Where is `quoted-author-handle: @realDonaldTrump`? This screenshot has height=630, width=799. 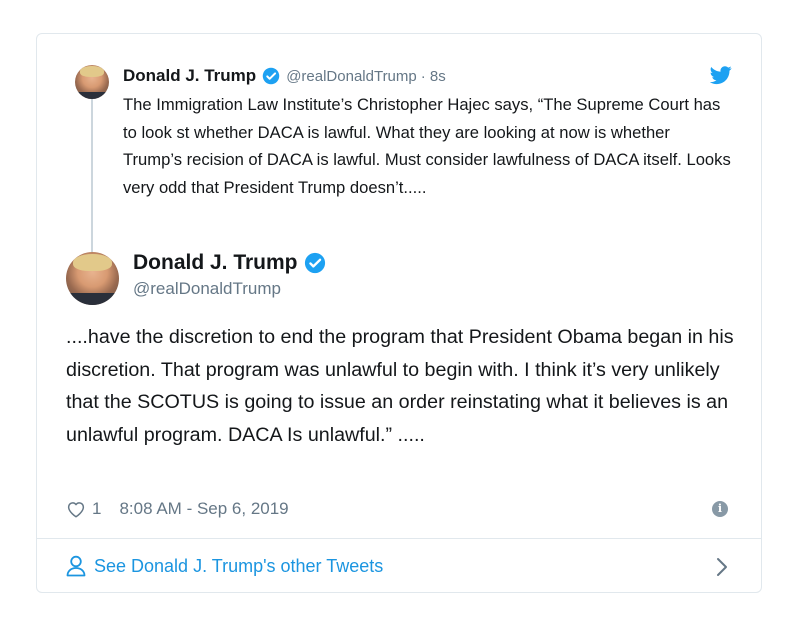 quoted-author-handle: @realDonaldTrump is located at coordinates (351, 76).